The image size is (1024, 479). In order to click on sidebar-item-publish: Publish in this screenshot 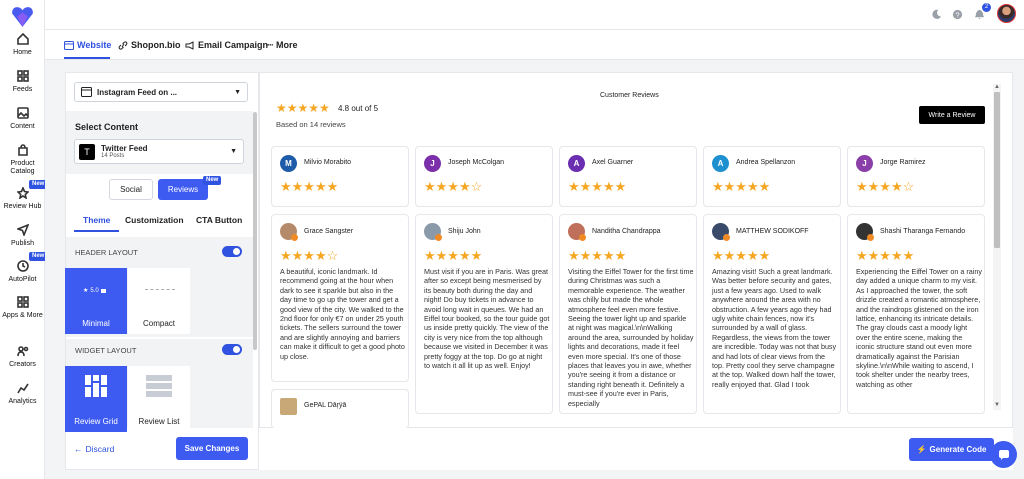, I will do `click(22, 235)`.